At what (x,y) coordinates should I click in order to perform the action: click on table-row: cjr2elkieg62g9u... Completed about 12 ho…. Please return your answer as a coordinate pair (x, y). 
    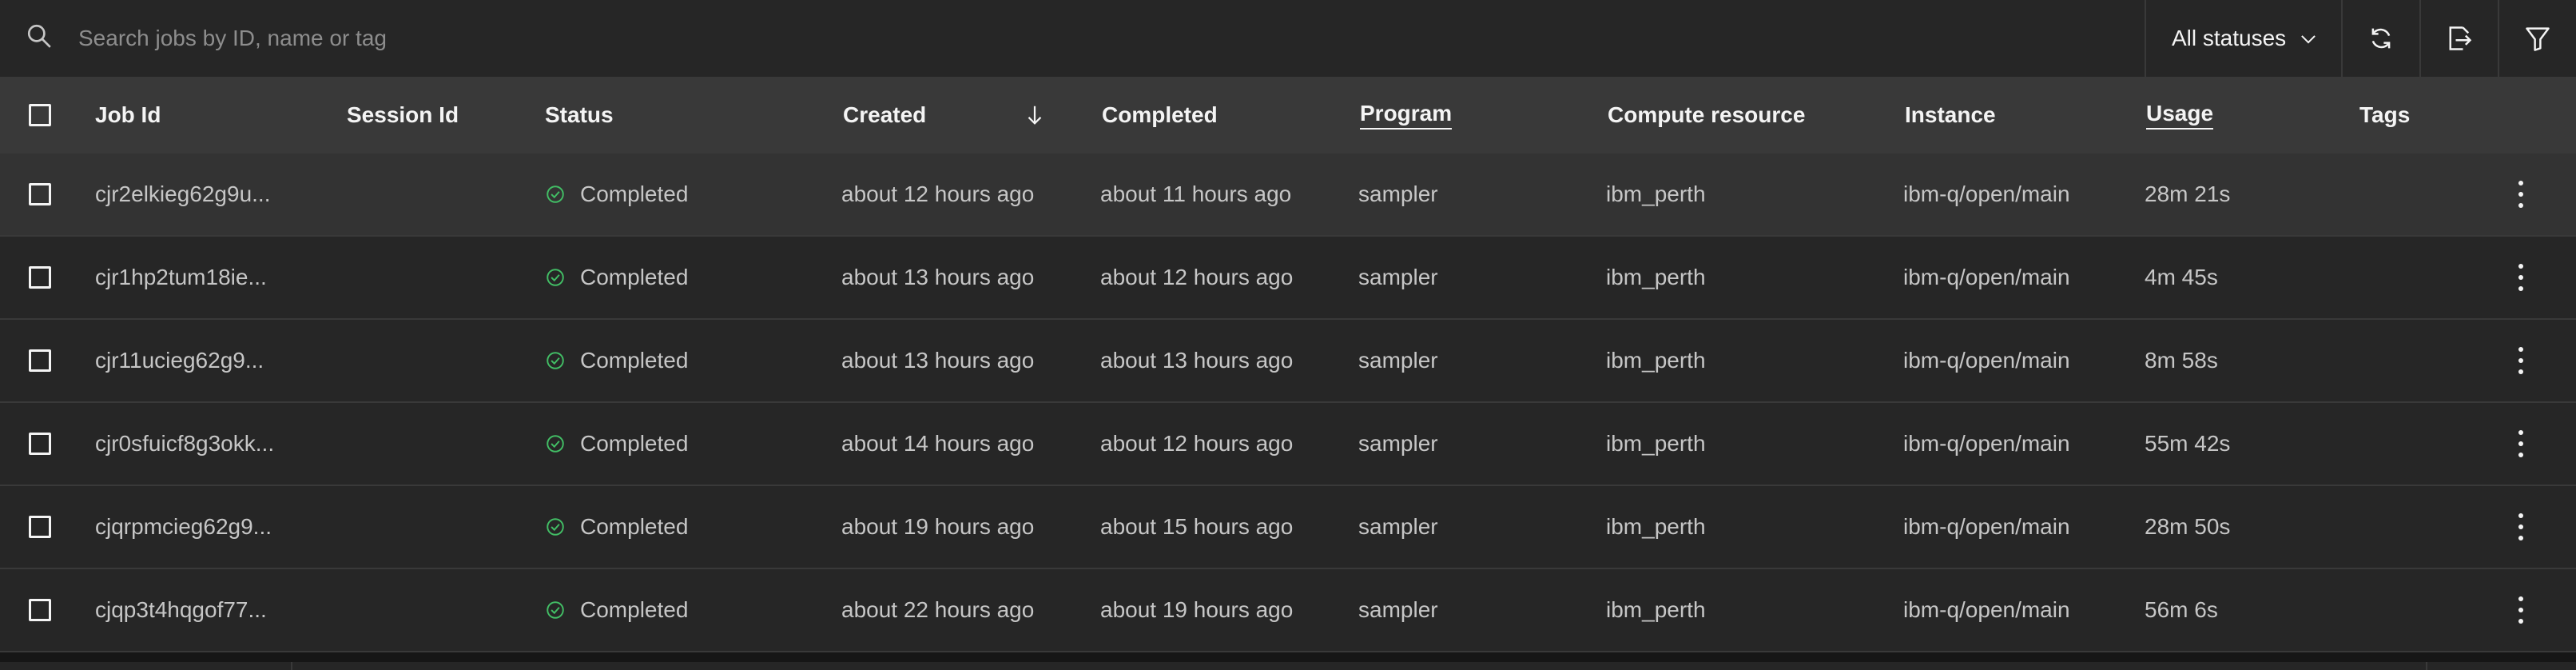
    Looking at the image, I should click on (1288, 195).